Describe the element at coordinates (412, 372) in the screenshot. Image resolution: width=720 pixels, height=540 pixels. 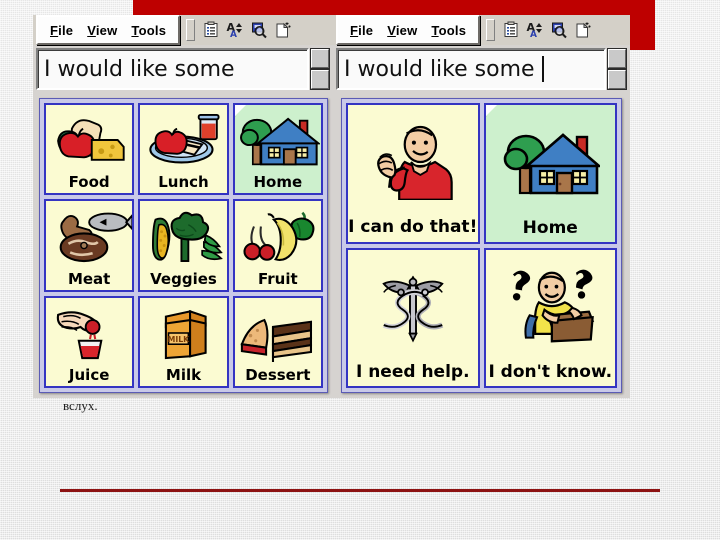
I see `symbol-label: I need help.` at that location.